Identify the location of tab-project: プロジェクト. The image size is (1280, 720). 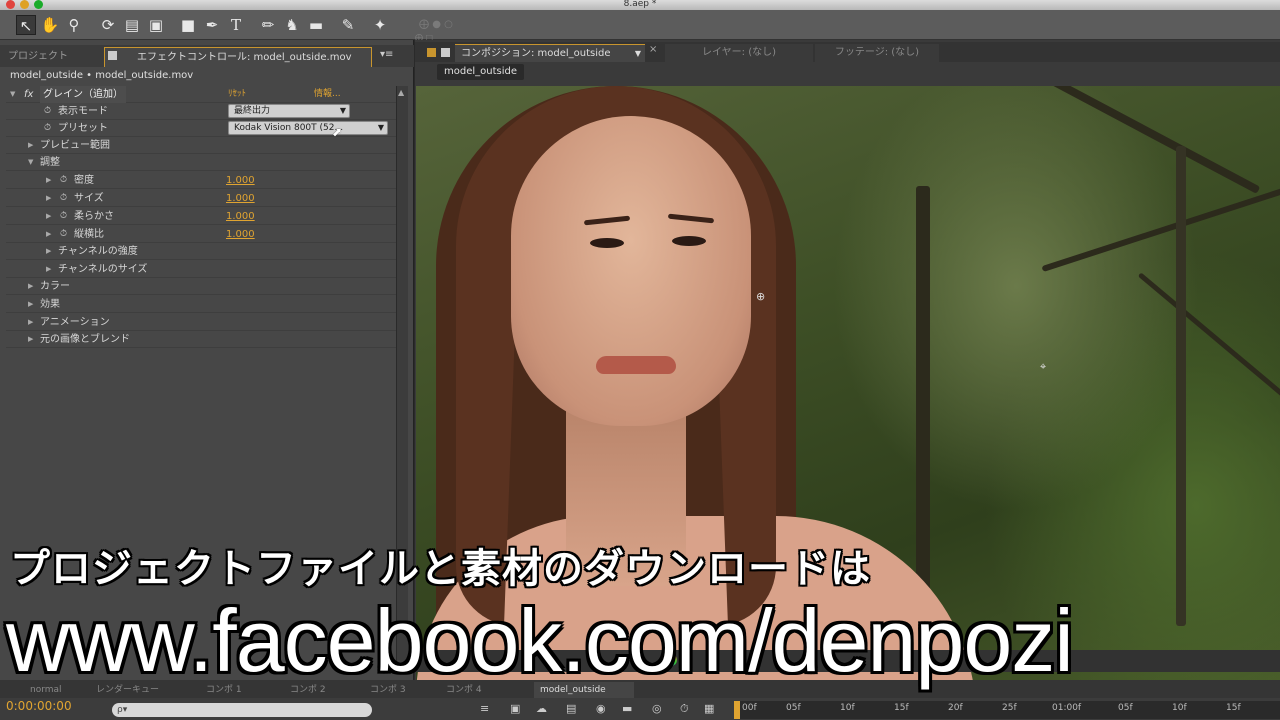
(48, 57).